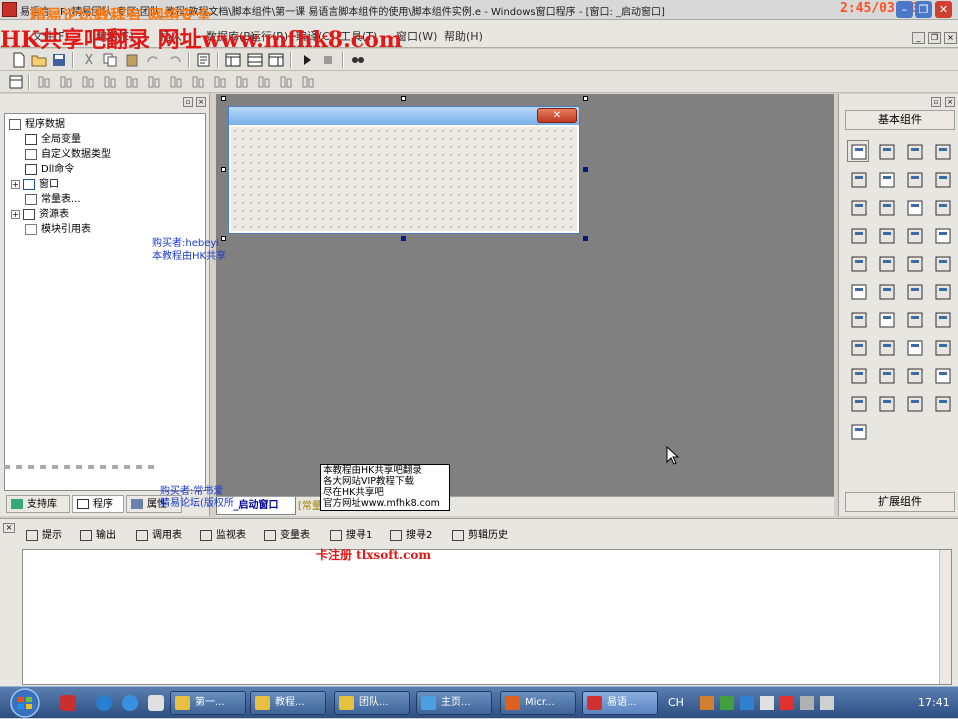  What do you see at coordinates (110, 60) in the screenshot?
I see `copy-icon` at bounding box center [110, 60].